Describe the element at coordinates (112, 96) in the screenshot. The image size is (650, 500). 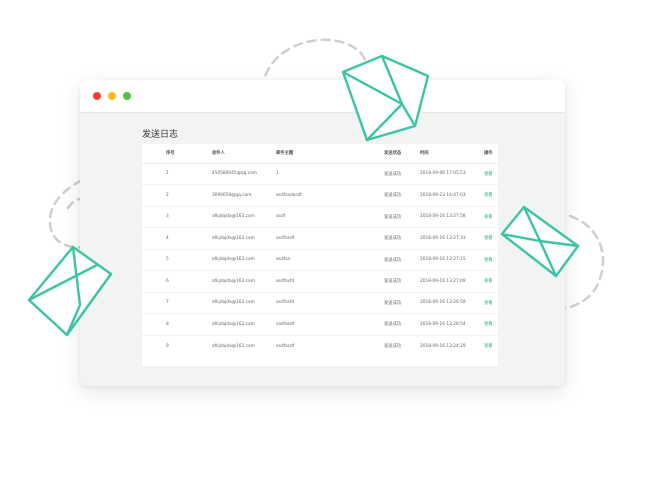
I see `minimize-window-button` at that location.